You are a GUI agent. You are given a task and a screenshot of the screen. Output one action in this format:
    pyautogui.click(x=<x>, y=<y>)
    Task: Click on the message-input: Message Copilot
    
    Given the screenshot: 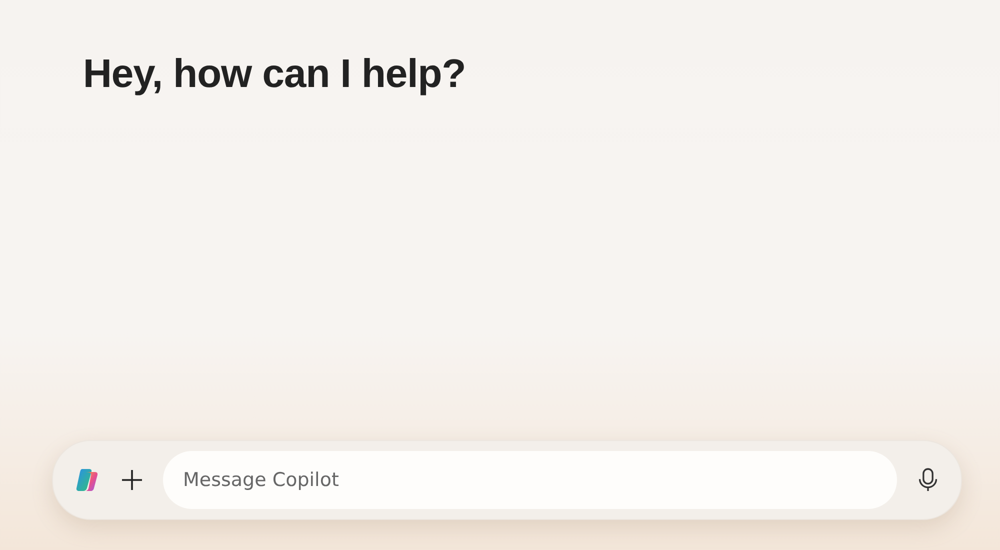 What is the action you would take?
    pyautogui.click(x=530, y=480)
    